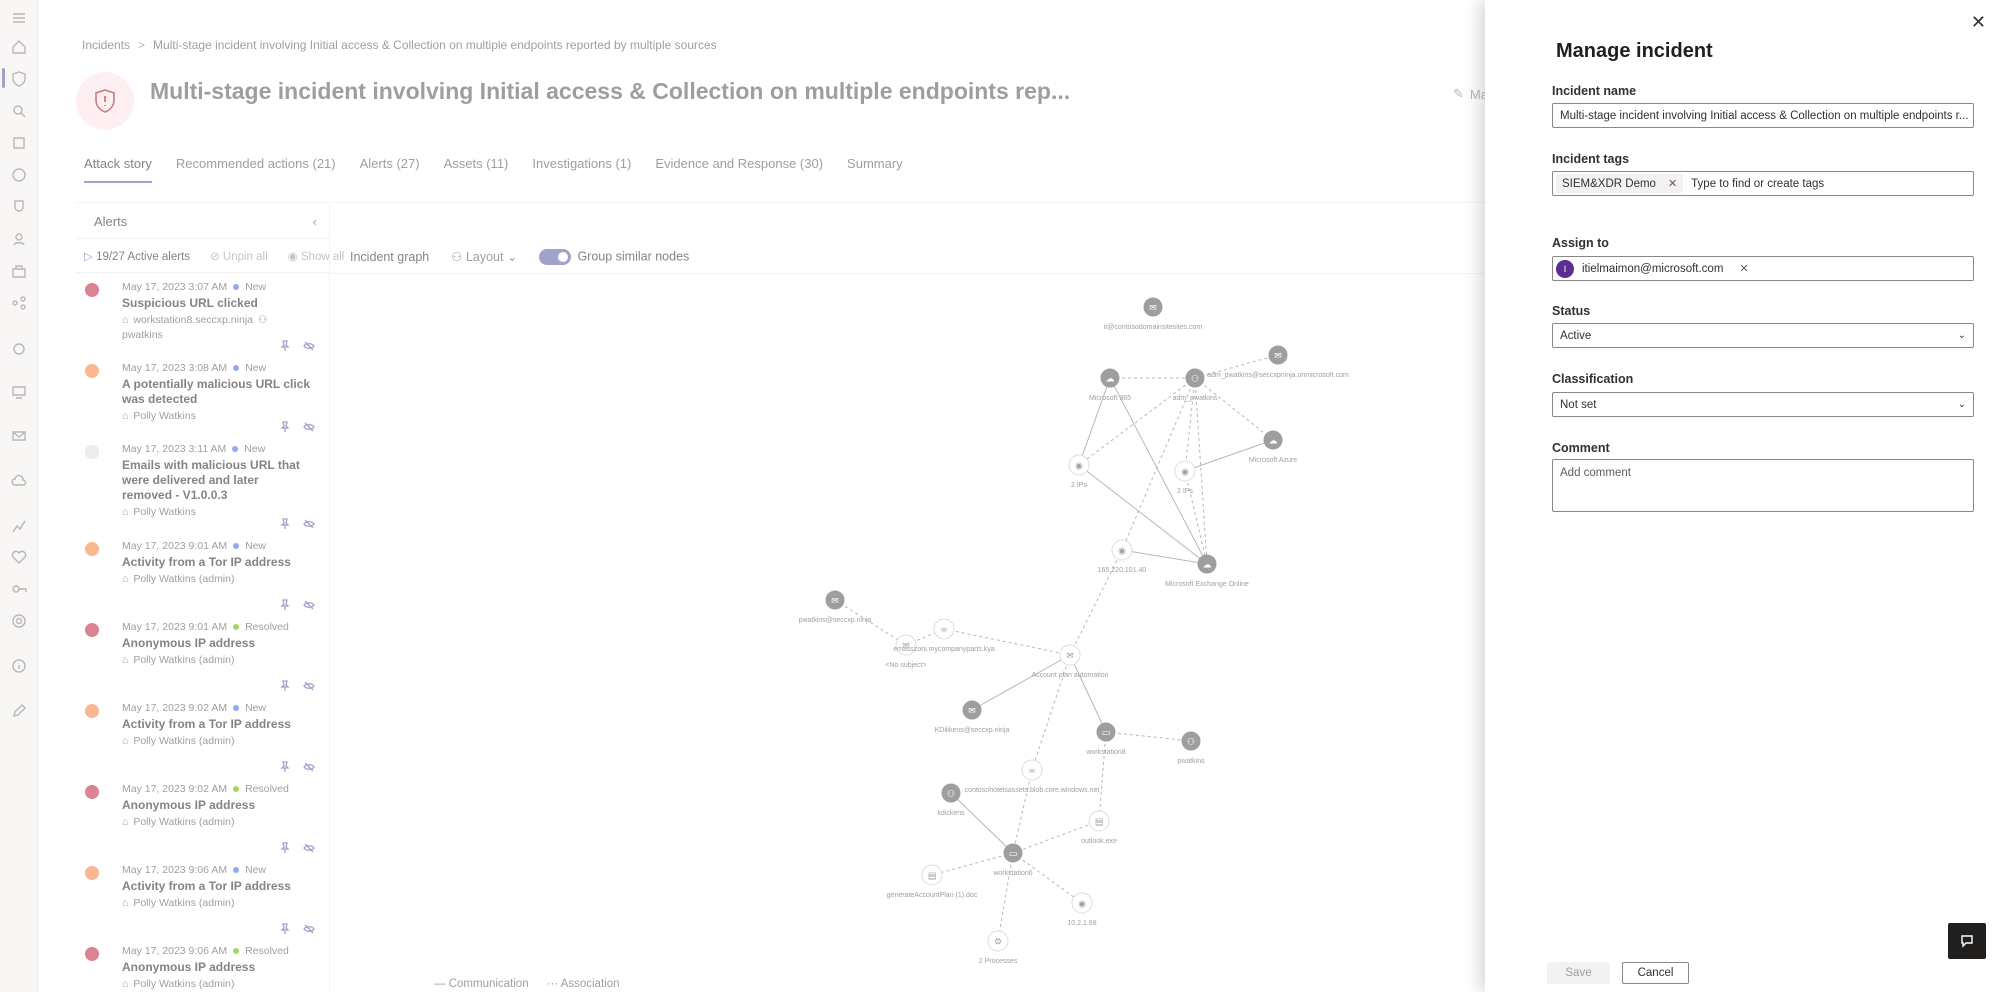 Image resolution: width=2000 pixels, height=992 pixels. I want to click on learning-hub-icon, so click(19, 239).